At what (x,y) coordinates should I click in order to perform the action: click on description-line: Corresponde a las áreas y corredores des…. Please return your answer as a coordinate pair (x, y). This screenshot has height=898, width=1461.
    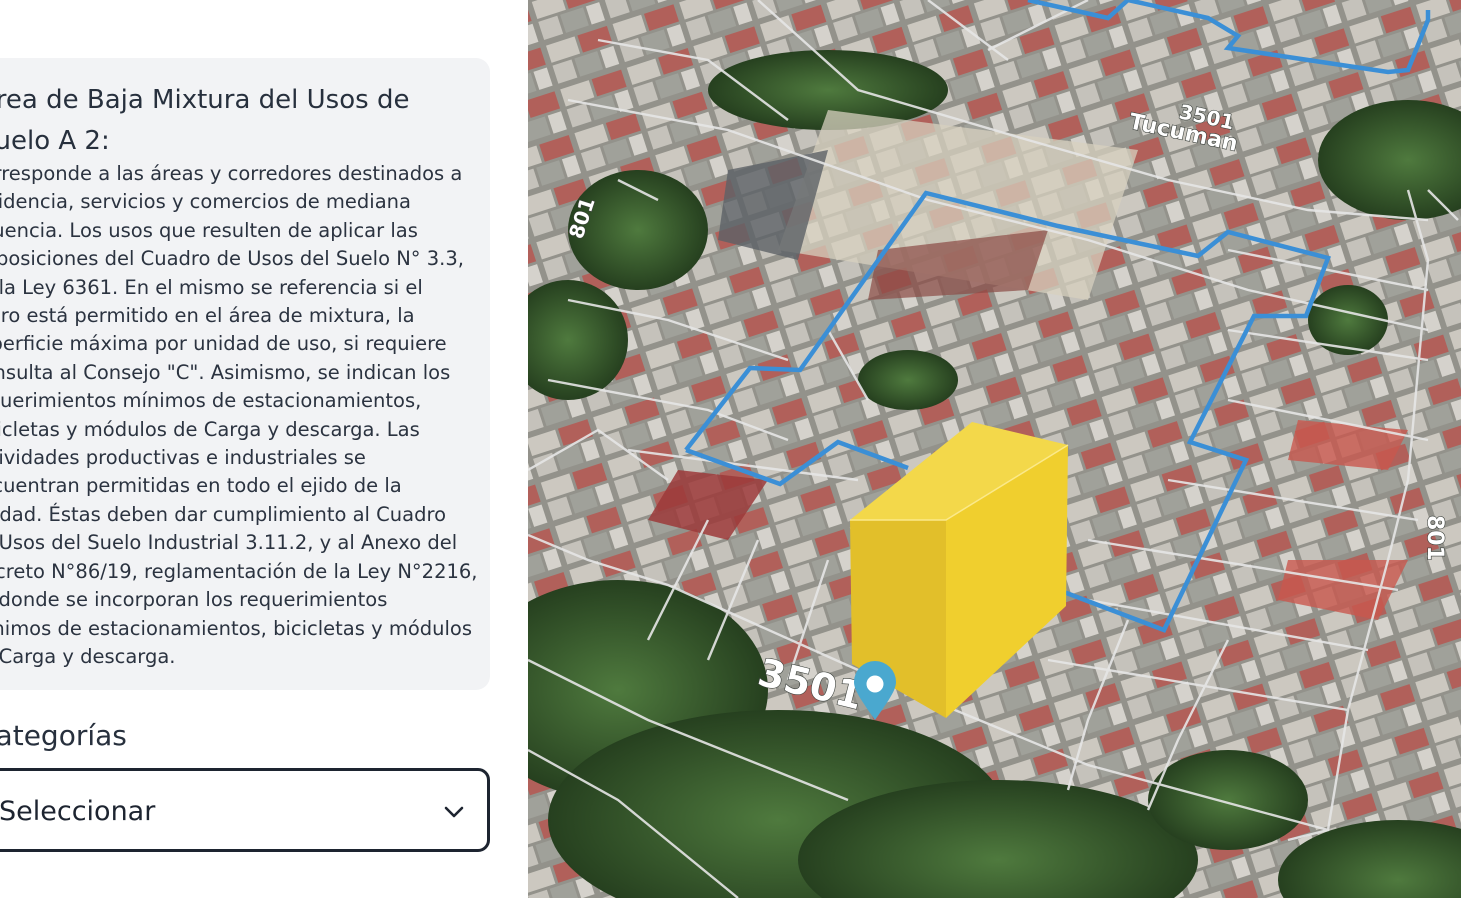
    Looking at the image, I should click on (231, 173).